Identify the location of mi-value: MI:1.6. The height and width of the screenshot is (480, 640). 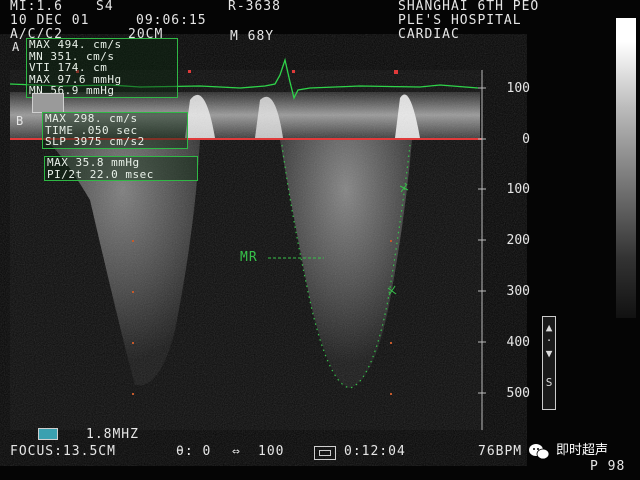
(36, 7).